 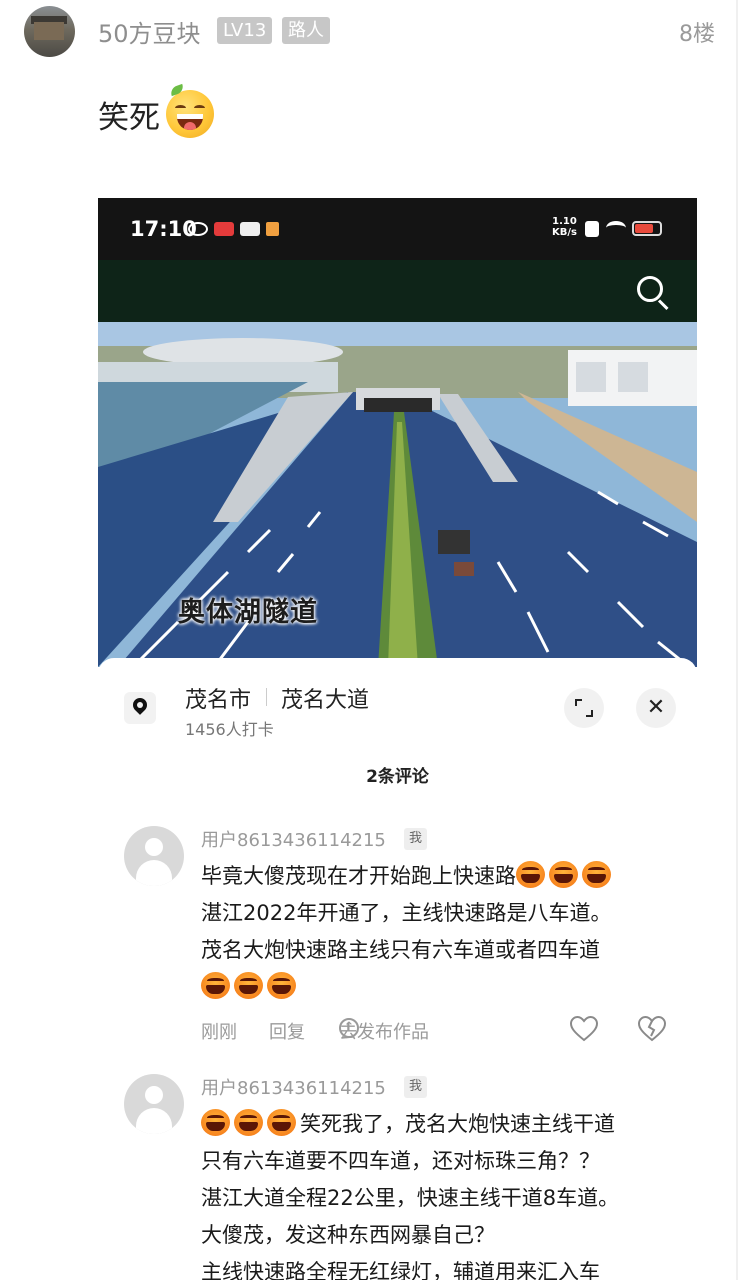 I want to click on comment-line: 茂名大炮快速路主线只有六车道或者四车道, so click(x=400, y=950).